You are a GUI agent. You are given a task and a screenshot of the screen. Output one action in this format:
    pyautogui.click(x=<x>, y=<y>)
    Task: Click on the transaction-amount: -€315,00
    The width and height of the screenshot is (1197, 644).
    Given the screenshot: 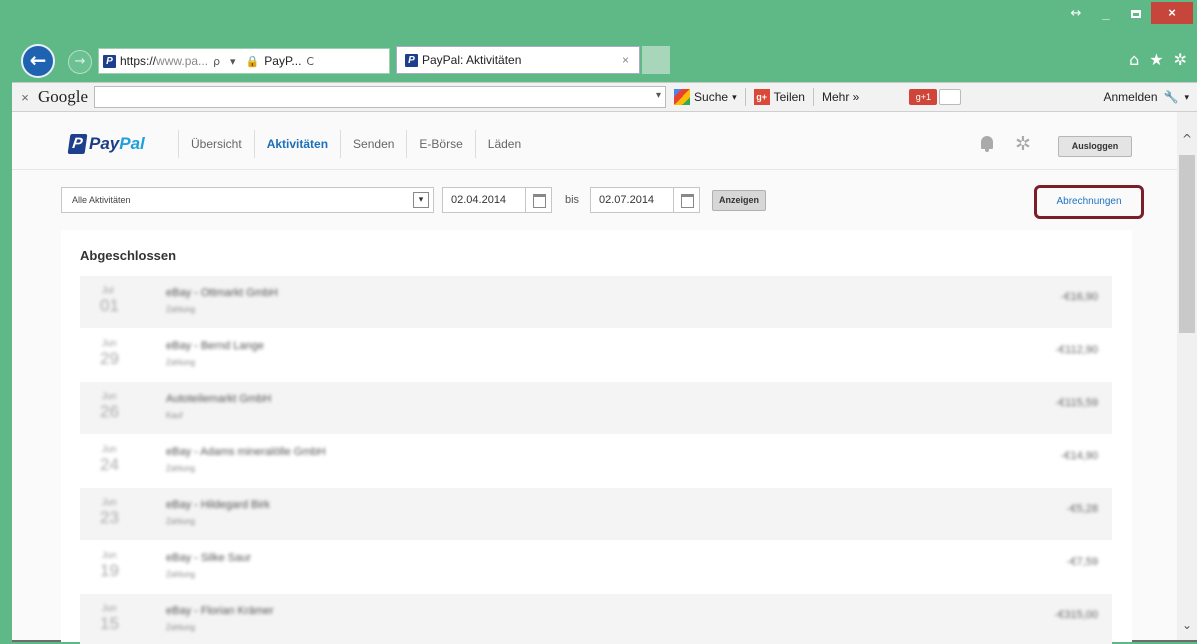 What is the action you would take?
    pyautogui.click(x=1076, y=615)
    